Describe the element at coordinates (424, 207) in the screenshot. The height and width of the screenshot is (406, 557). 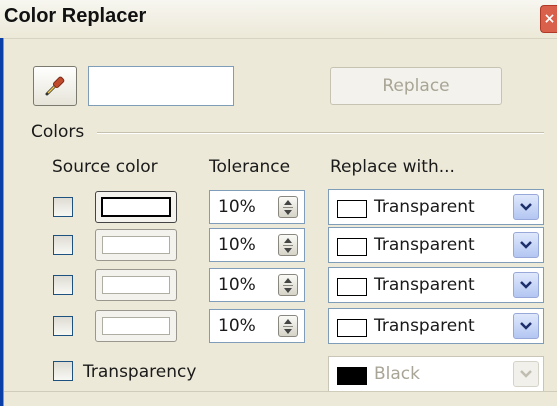
I see `replace-with-value-1: Transparent` at that location.